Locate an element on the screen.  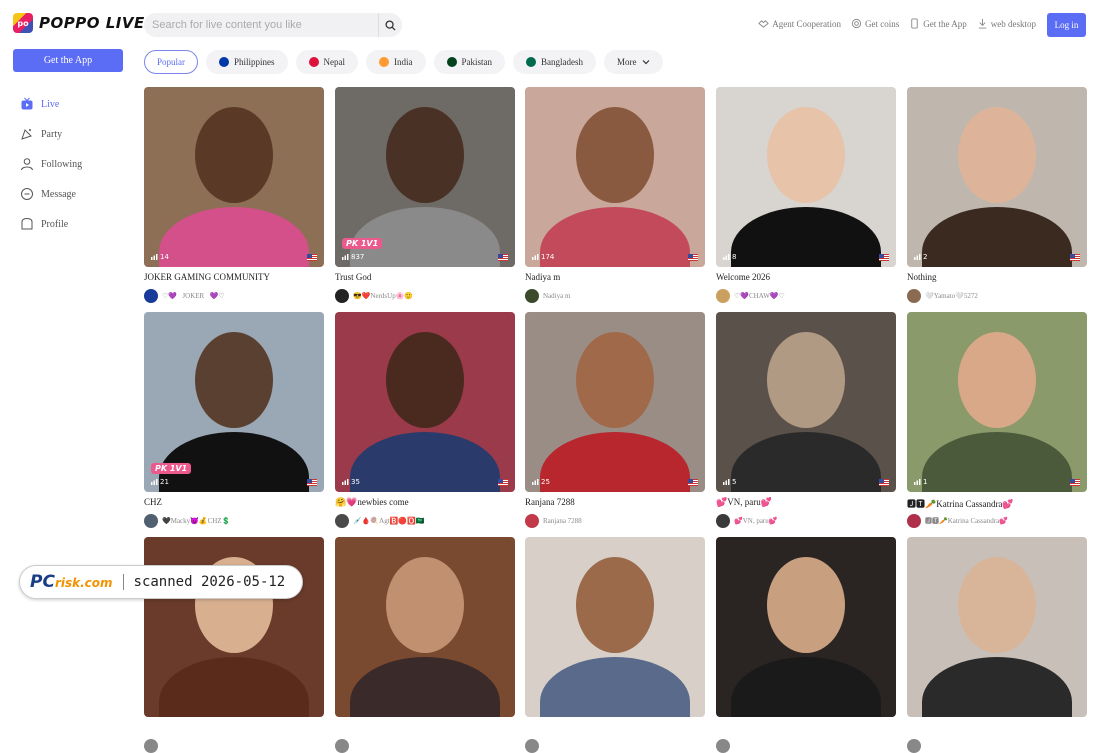
stream-thumbnail: 8 is located at coordinates (806, 177).